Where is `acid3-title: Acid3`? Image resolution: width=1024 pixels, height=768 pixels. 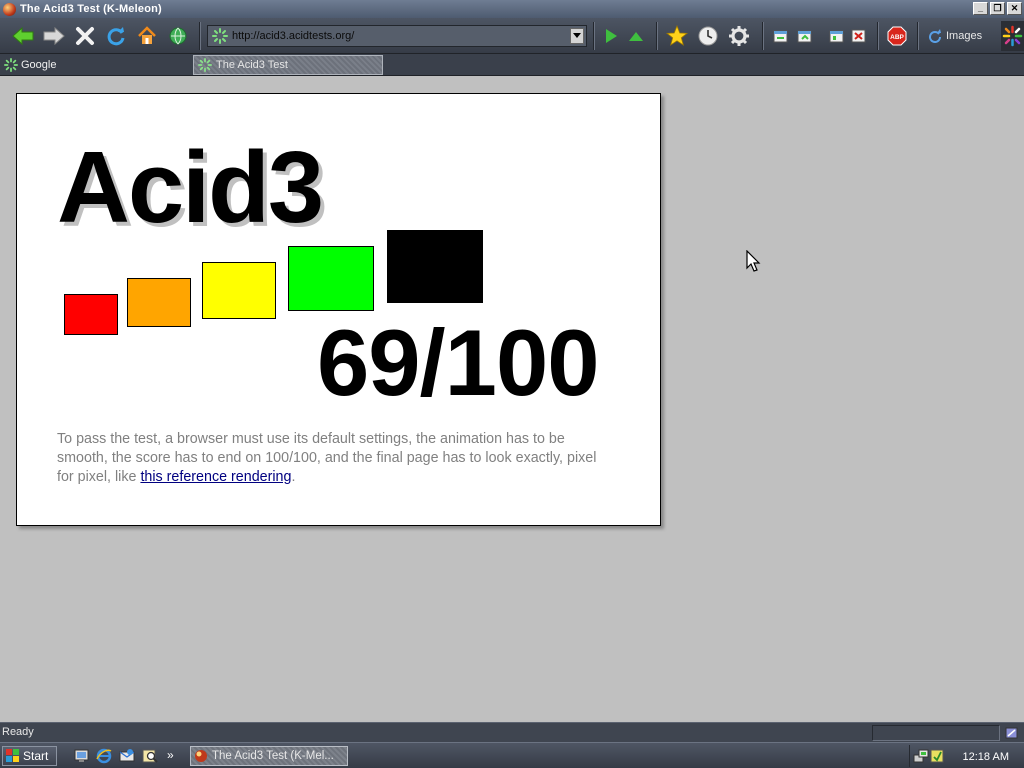
acid3-title: Acid3 is located at coordinates (190, 188).